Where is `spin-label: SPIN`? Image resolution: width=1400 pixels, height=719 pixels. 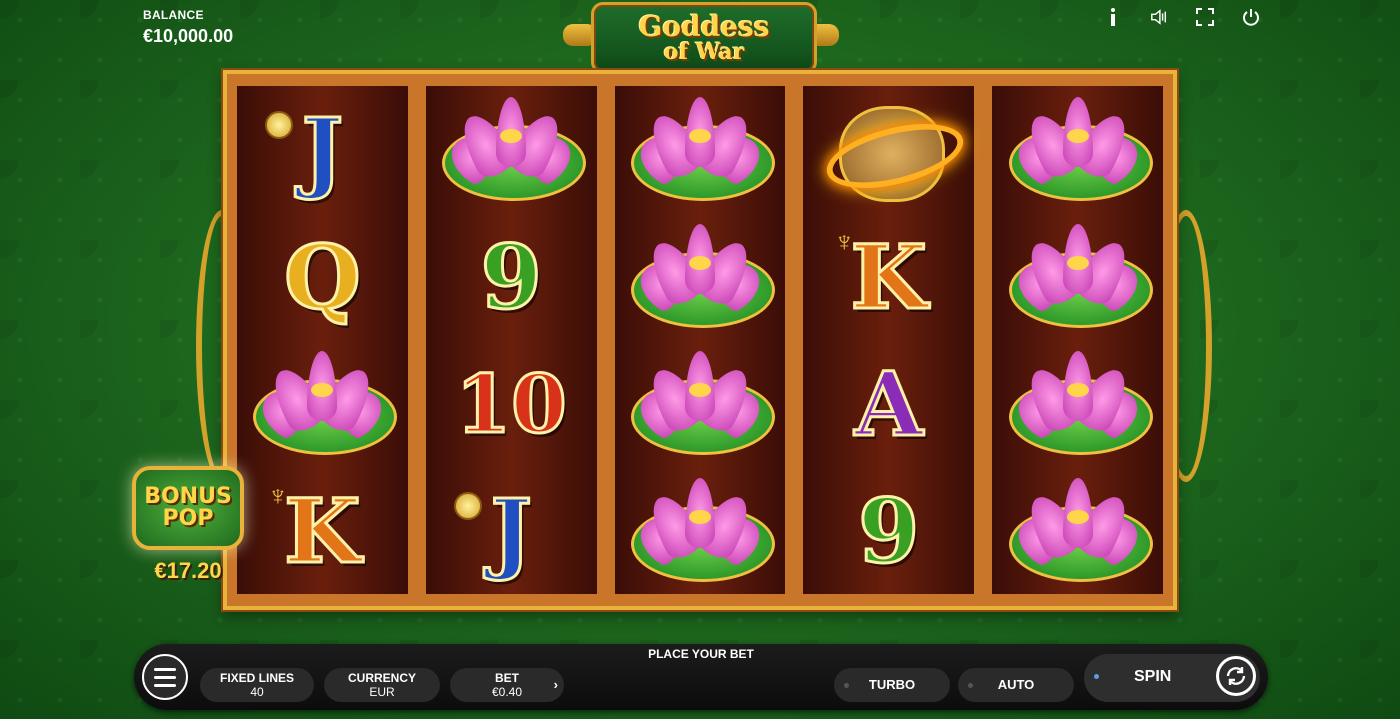
spin-label: SPIN is located at coordinates (1153, 676).